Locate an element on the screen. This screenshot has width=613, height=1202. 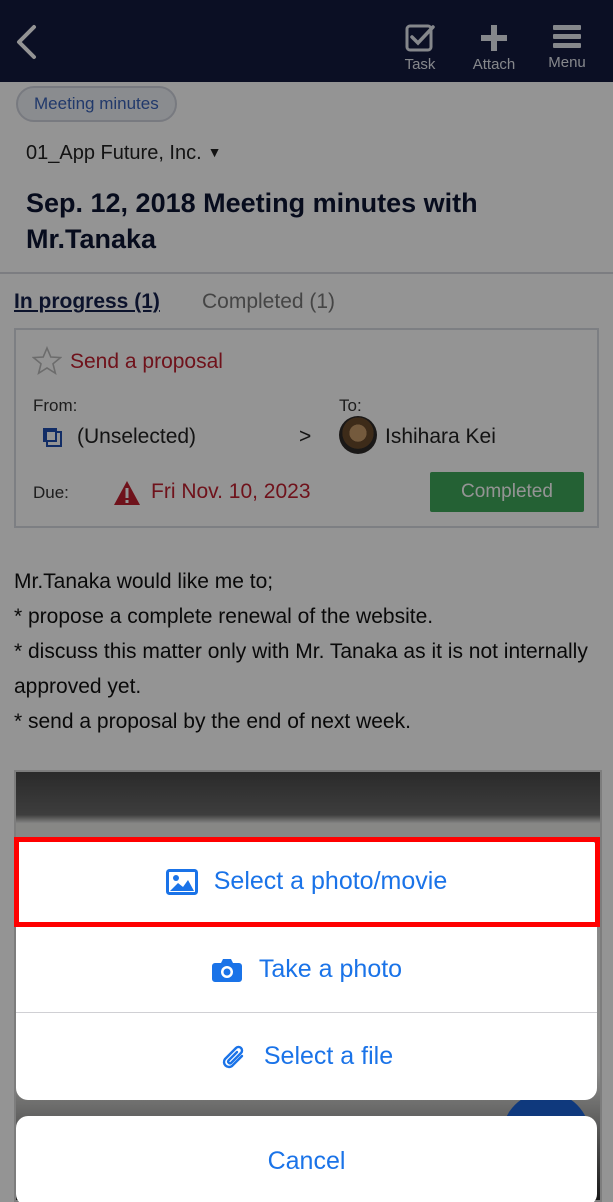
take-photo-button: Take a photo is located at coordinates (306, 969).